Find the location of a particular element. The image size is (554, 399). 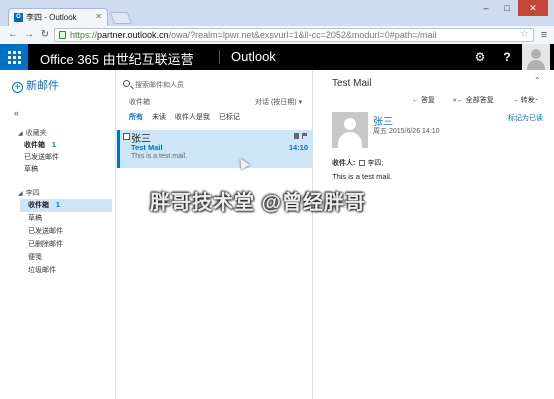

filter-bar: 所有 未读 收件人是我 已标记 is located at coordinates (188, 117).